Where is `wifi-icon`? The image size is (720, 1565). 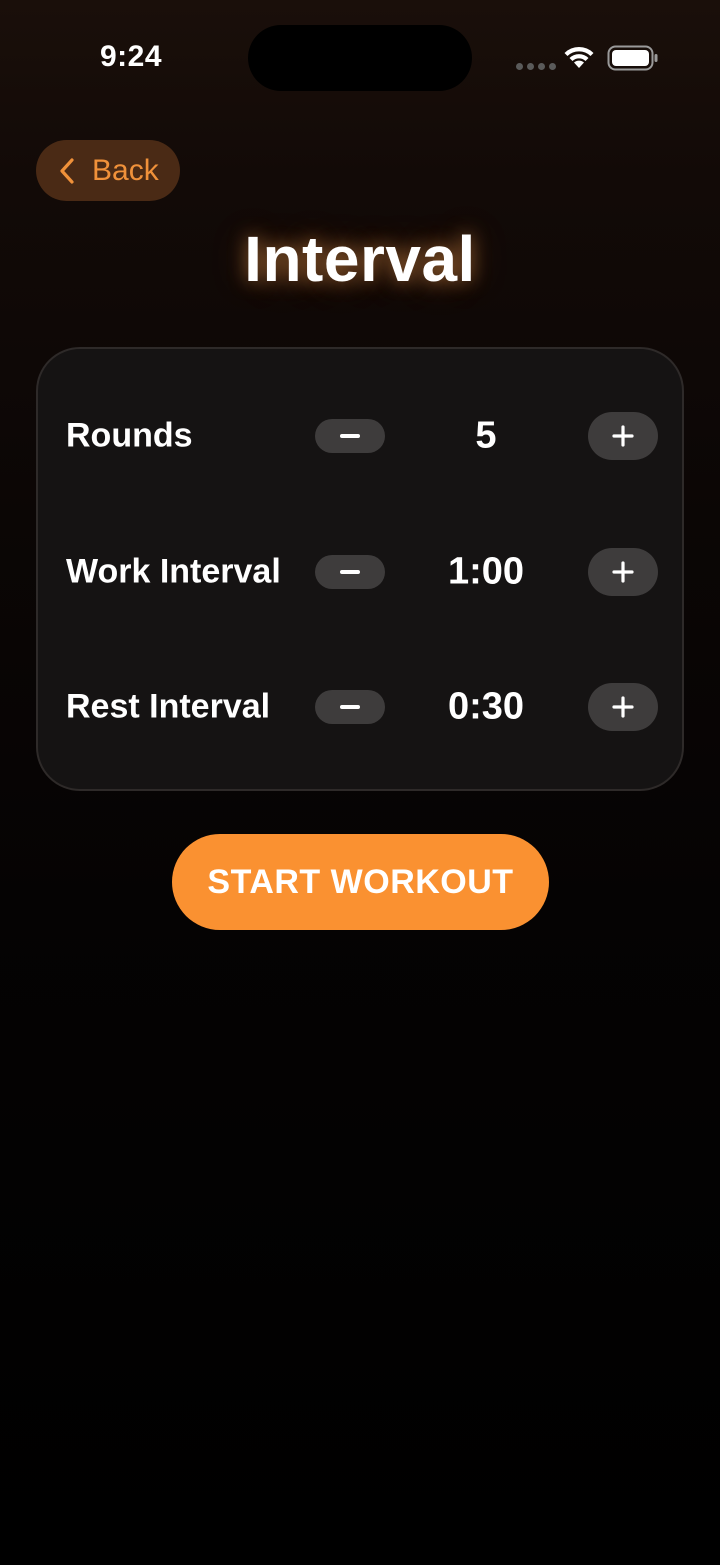
wifi-icon is located at coordinates (579, 57).